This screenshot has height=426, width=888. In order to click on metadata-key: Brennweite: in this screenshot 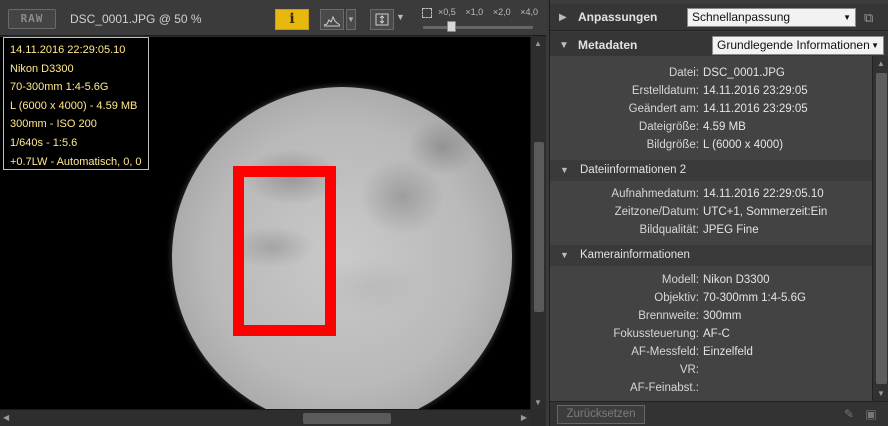, I will do `click(668, 316)`.